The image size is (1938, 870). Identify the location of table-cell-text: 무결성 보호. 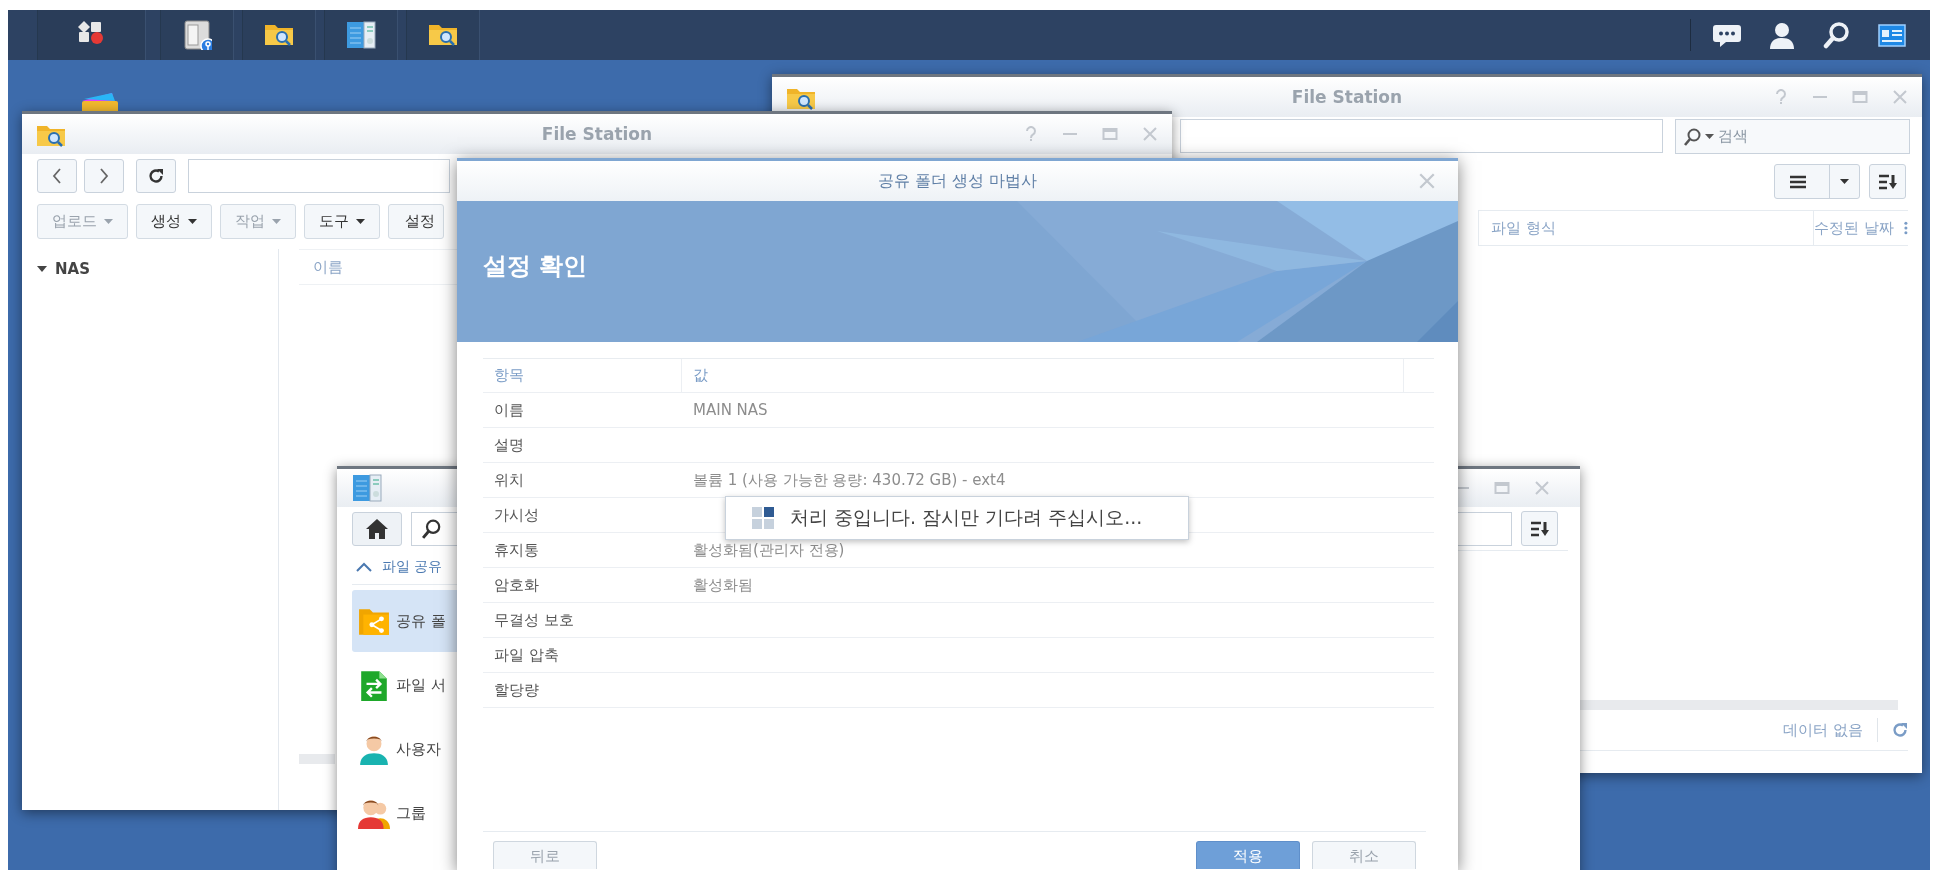
(534, 620).